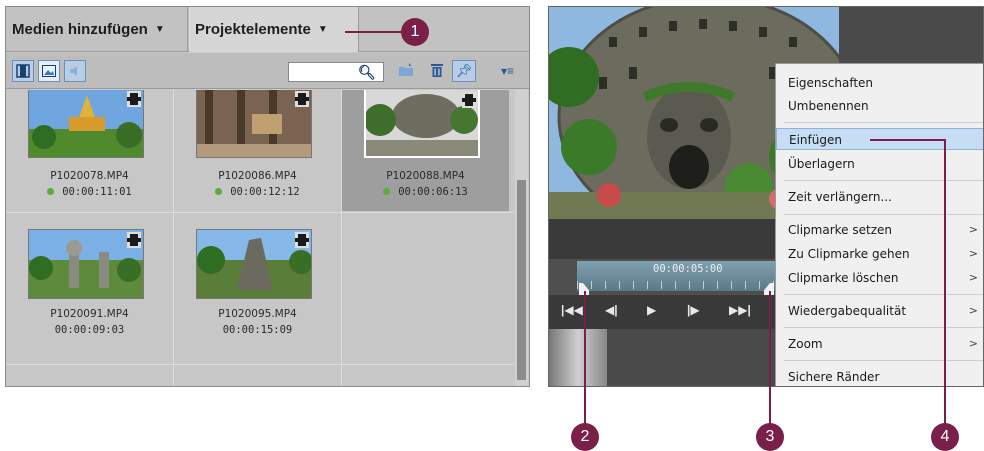 The width and height of the screenshot is (984, 451). I want to click on menu-item-label: Sichere Ränder, so click(834, 377).